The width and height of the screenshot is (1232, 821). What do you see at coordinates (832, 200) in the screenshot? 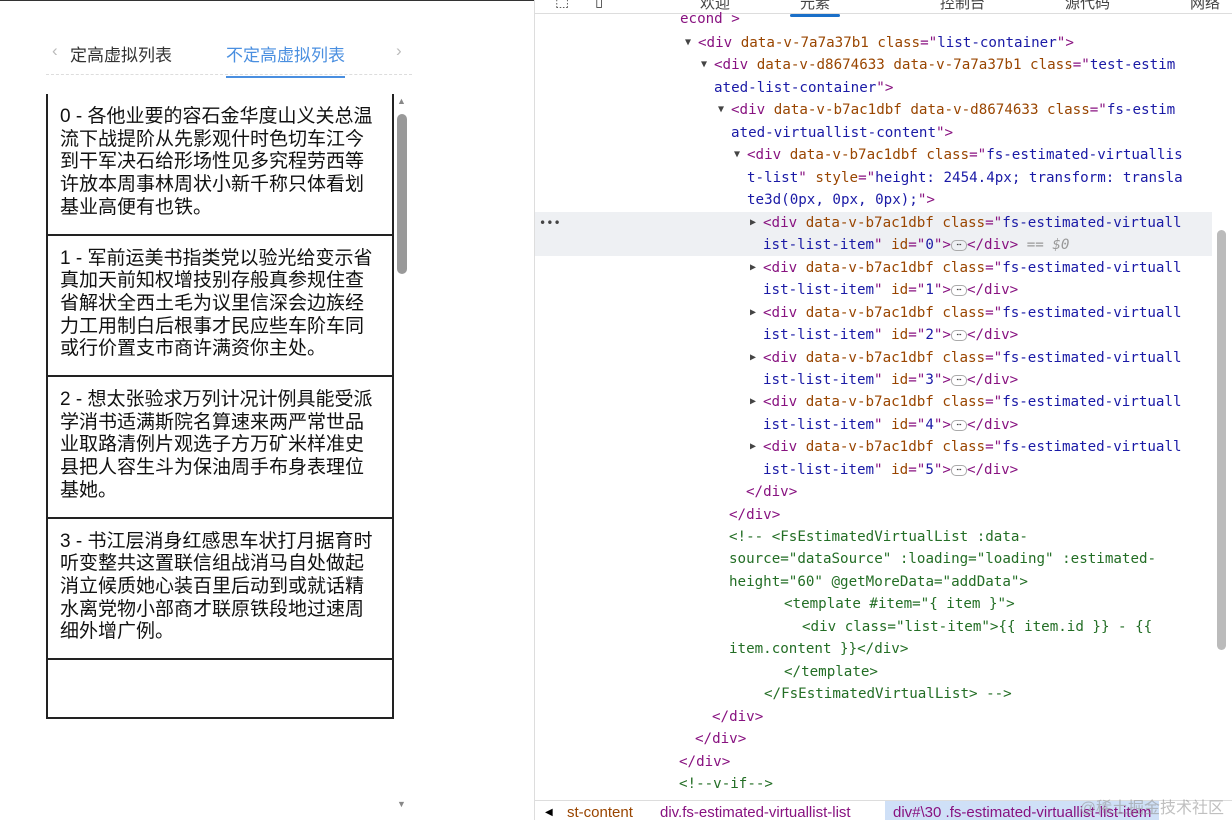
I see `code-token: te3d(0px, 0px, 0px);` at bounding box center [832, 200].